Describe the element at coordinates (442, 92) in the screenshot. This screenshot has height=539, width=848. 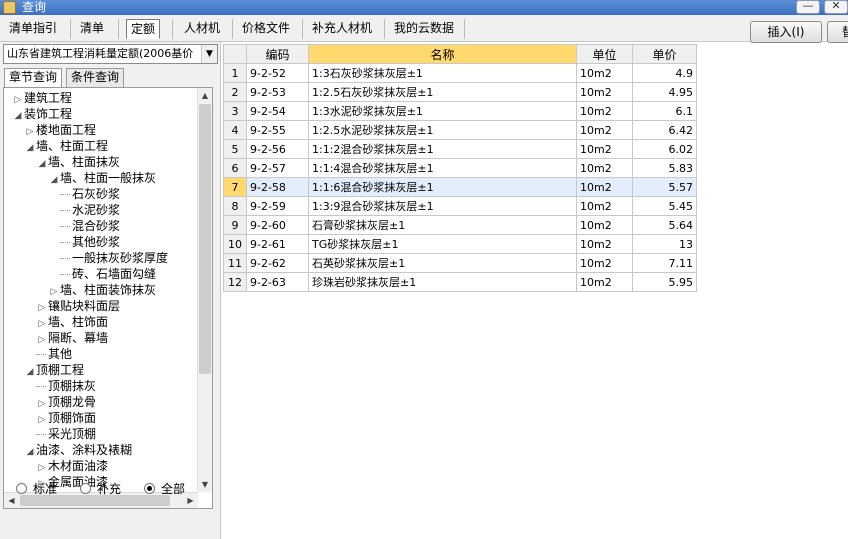
I see `name-cell: 1:2.5石灰砂浆抹灰层±1` at that location.